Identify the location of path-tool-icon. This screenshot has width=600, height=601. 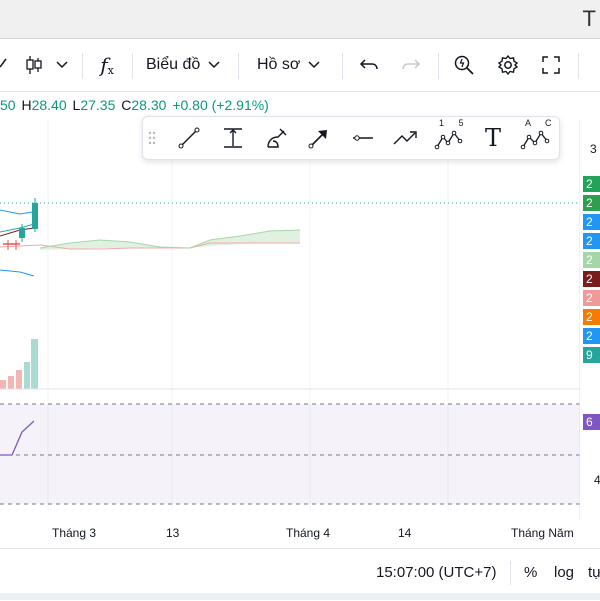
(405, 138).